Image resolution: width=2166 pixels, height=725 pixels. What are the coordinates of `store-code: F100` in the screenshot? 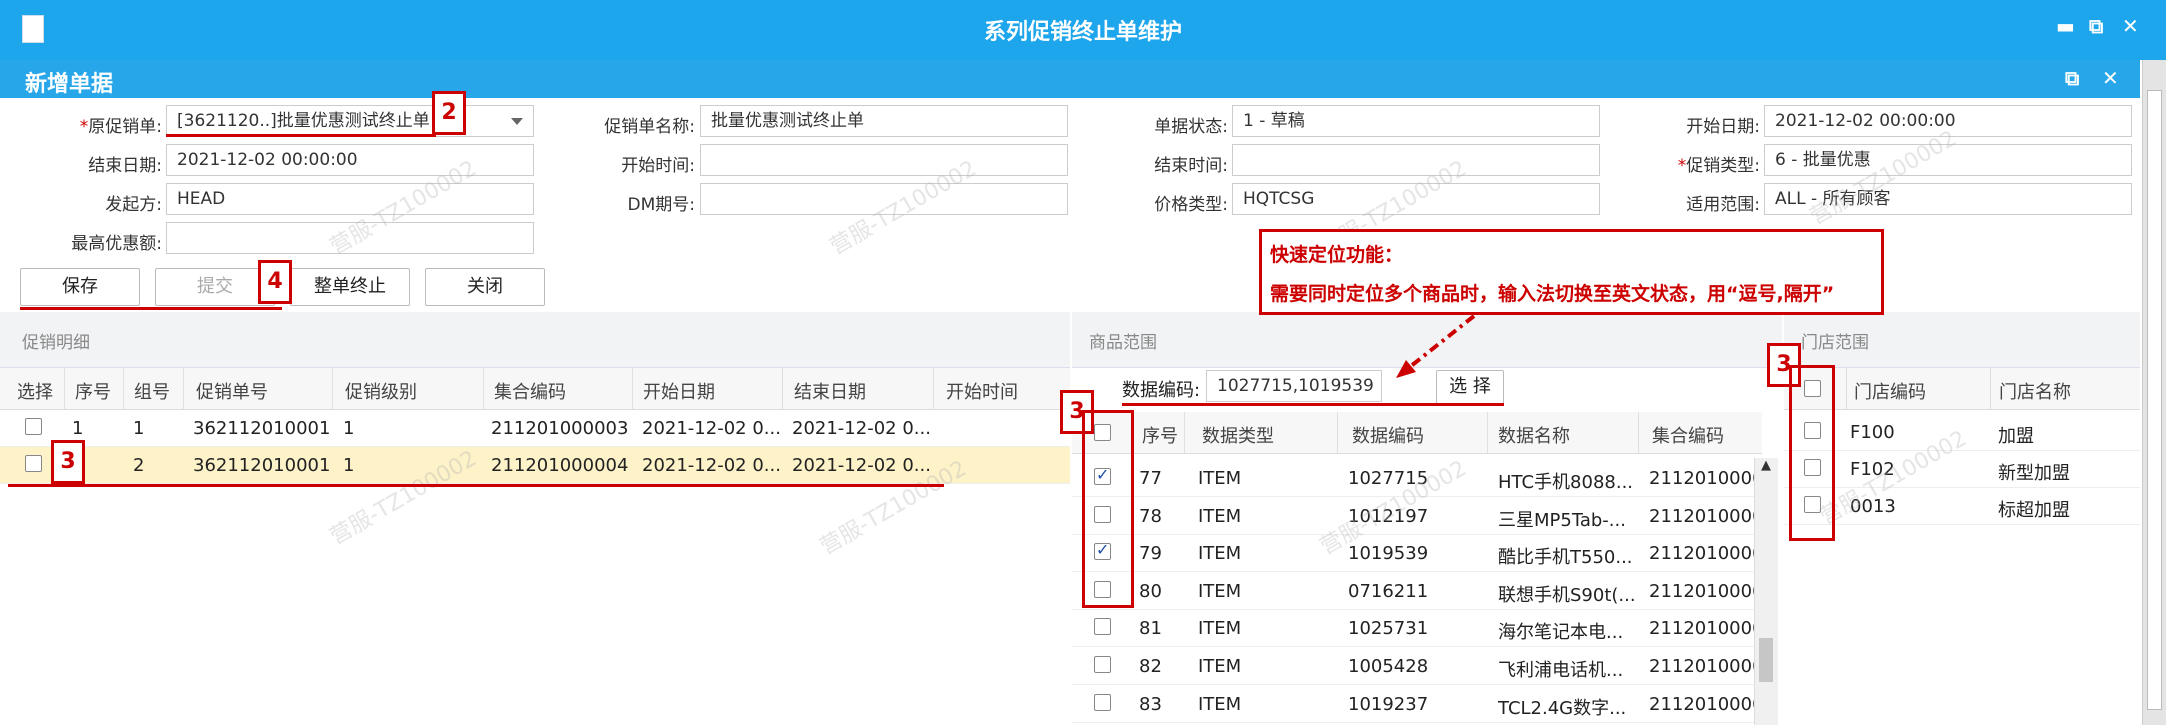 It's located at (1872, 432).